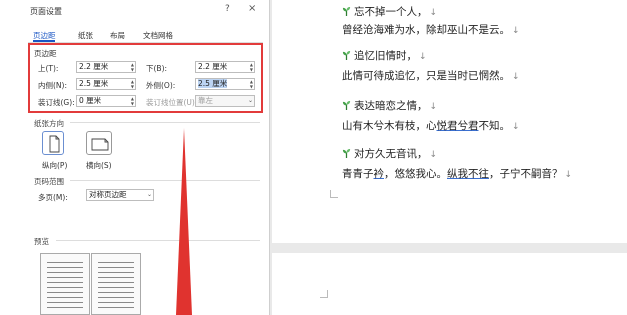  I want to click on red-arrow-annotation, so click(184, 221).